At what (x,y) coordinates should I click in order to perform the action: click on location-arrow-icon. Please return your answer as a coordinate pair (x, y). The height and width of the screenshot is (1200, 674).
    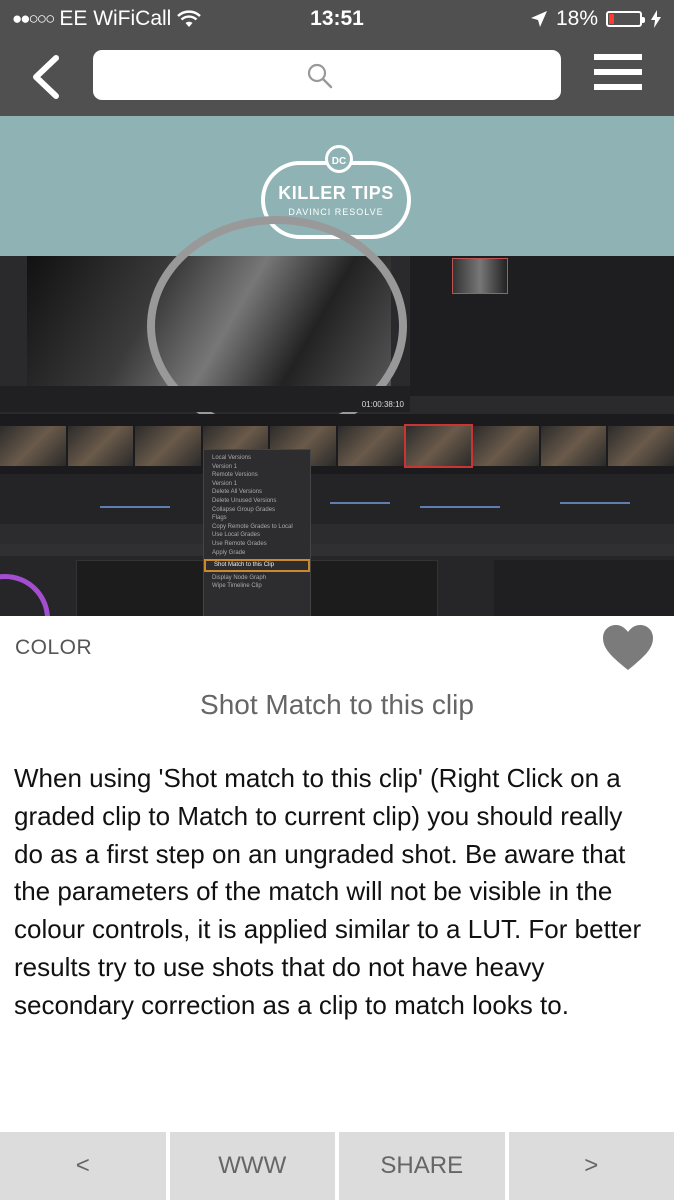
    Looking at the image, I should click on (538, 19).